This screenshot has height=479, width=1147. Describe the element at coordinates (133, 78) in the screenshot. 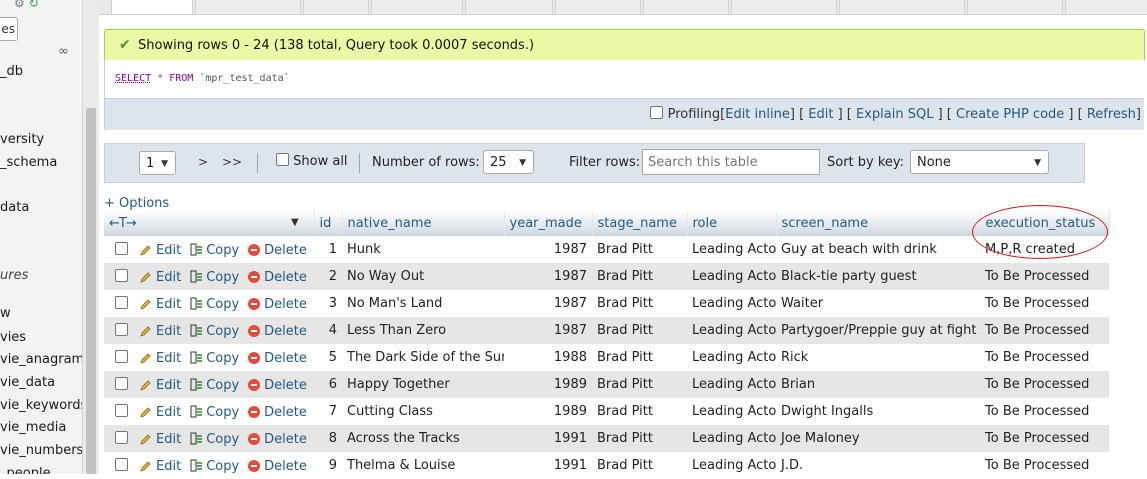

I see `sql-keyword-select: SELECT` at that location.